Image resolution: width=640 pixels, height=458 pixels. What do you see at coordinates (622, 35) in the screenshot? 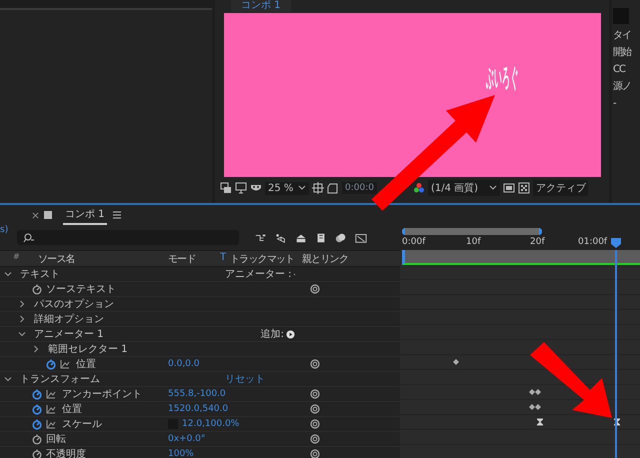
I see `panel-label: タイ` at bounding box center [622, 35].